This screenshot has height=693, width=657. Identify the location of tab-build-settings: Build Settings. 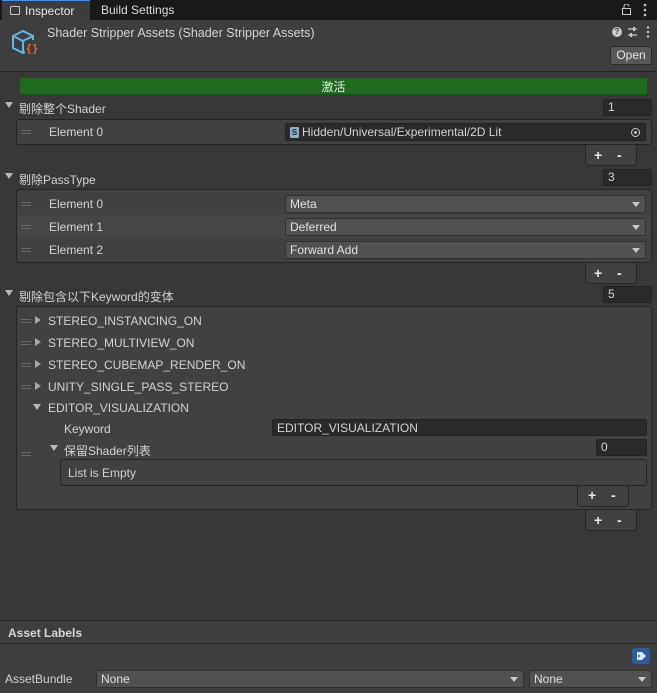
(151, 10).